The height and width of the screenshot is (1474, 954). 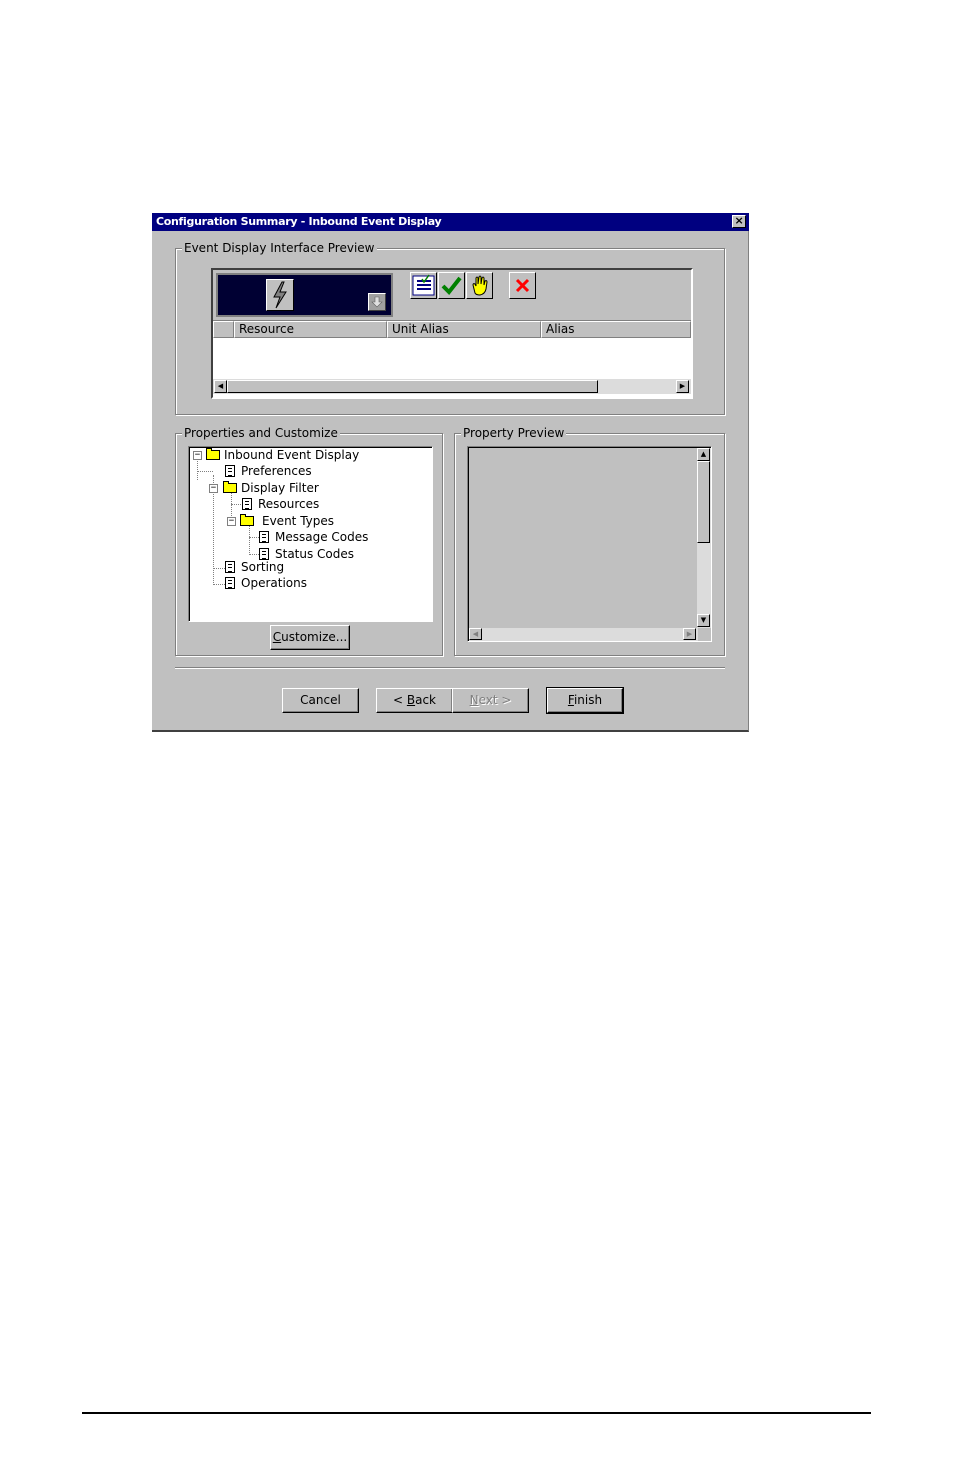 I want to click on preview-frame: Resource Unit Alias Alias ◀ ▶, so click(x=452, y=333).